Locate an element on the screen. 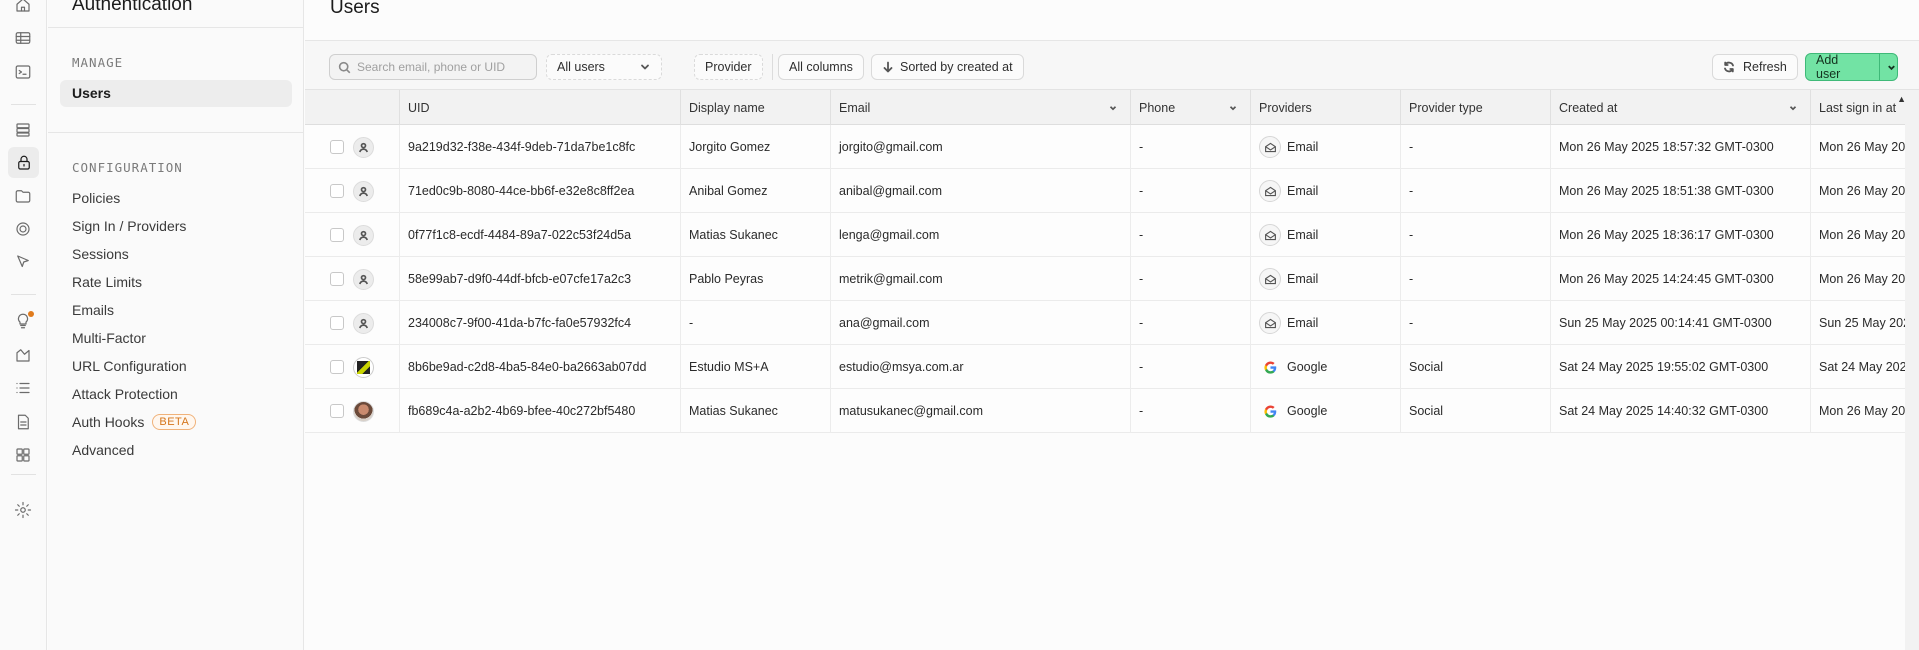 Image resolution: width=1919 pixels, height=650 pixels. cell-name: Estudio MS+A is located at coordinates (756, 367).